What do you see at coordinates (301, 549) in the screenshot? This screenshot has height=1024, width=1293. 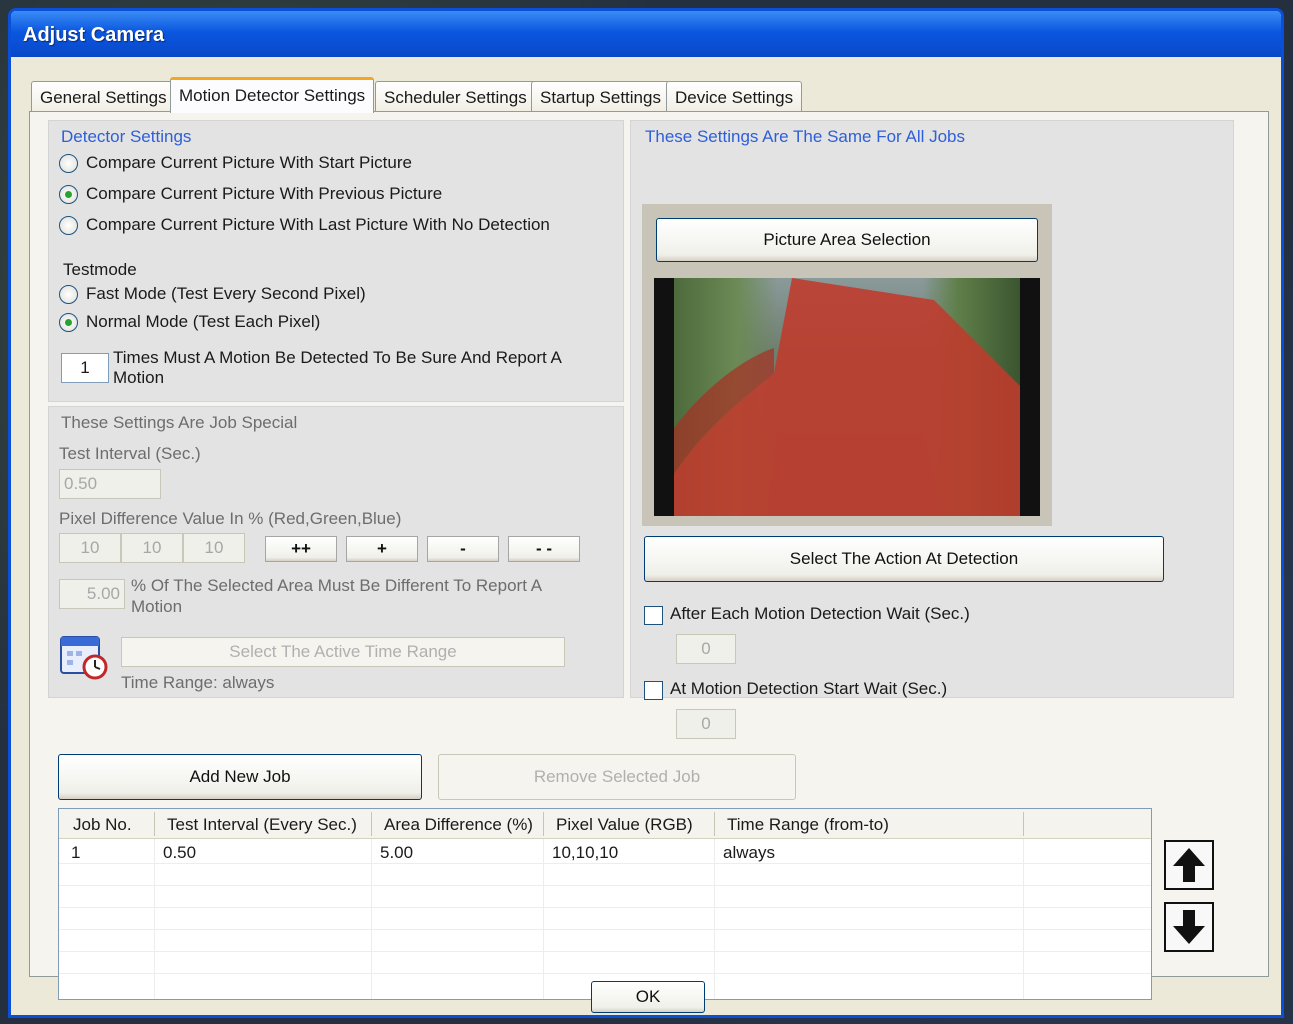 I see `increase-big-button: ++` at bounding box center [301, 549].